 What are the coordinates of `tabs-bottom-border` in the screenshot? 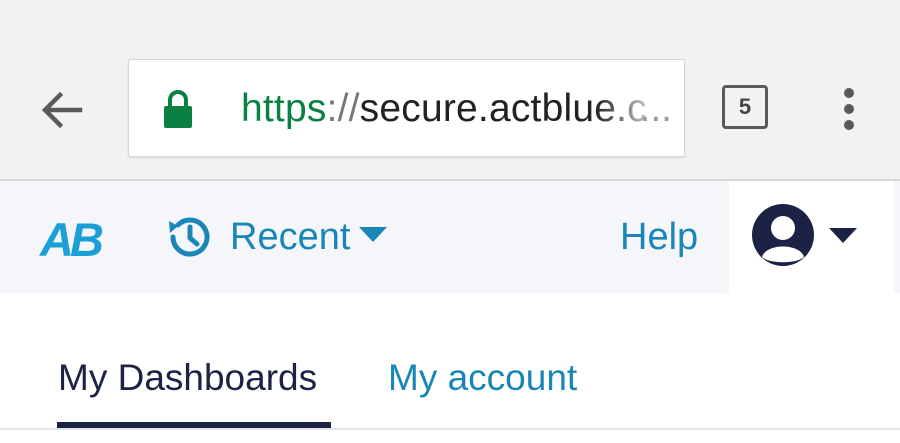 It's located at (450, 429).